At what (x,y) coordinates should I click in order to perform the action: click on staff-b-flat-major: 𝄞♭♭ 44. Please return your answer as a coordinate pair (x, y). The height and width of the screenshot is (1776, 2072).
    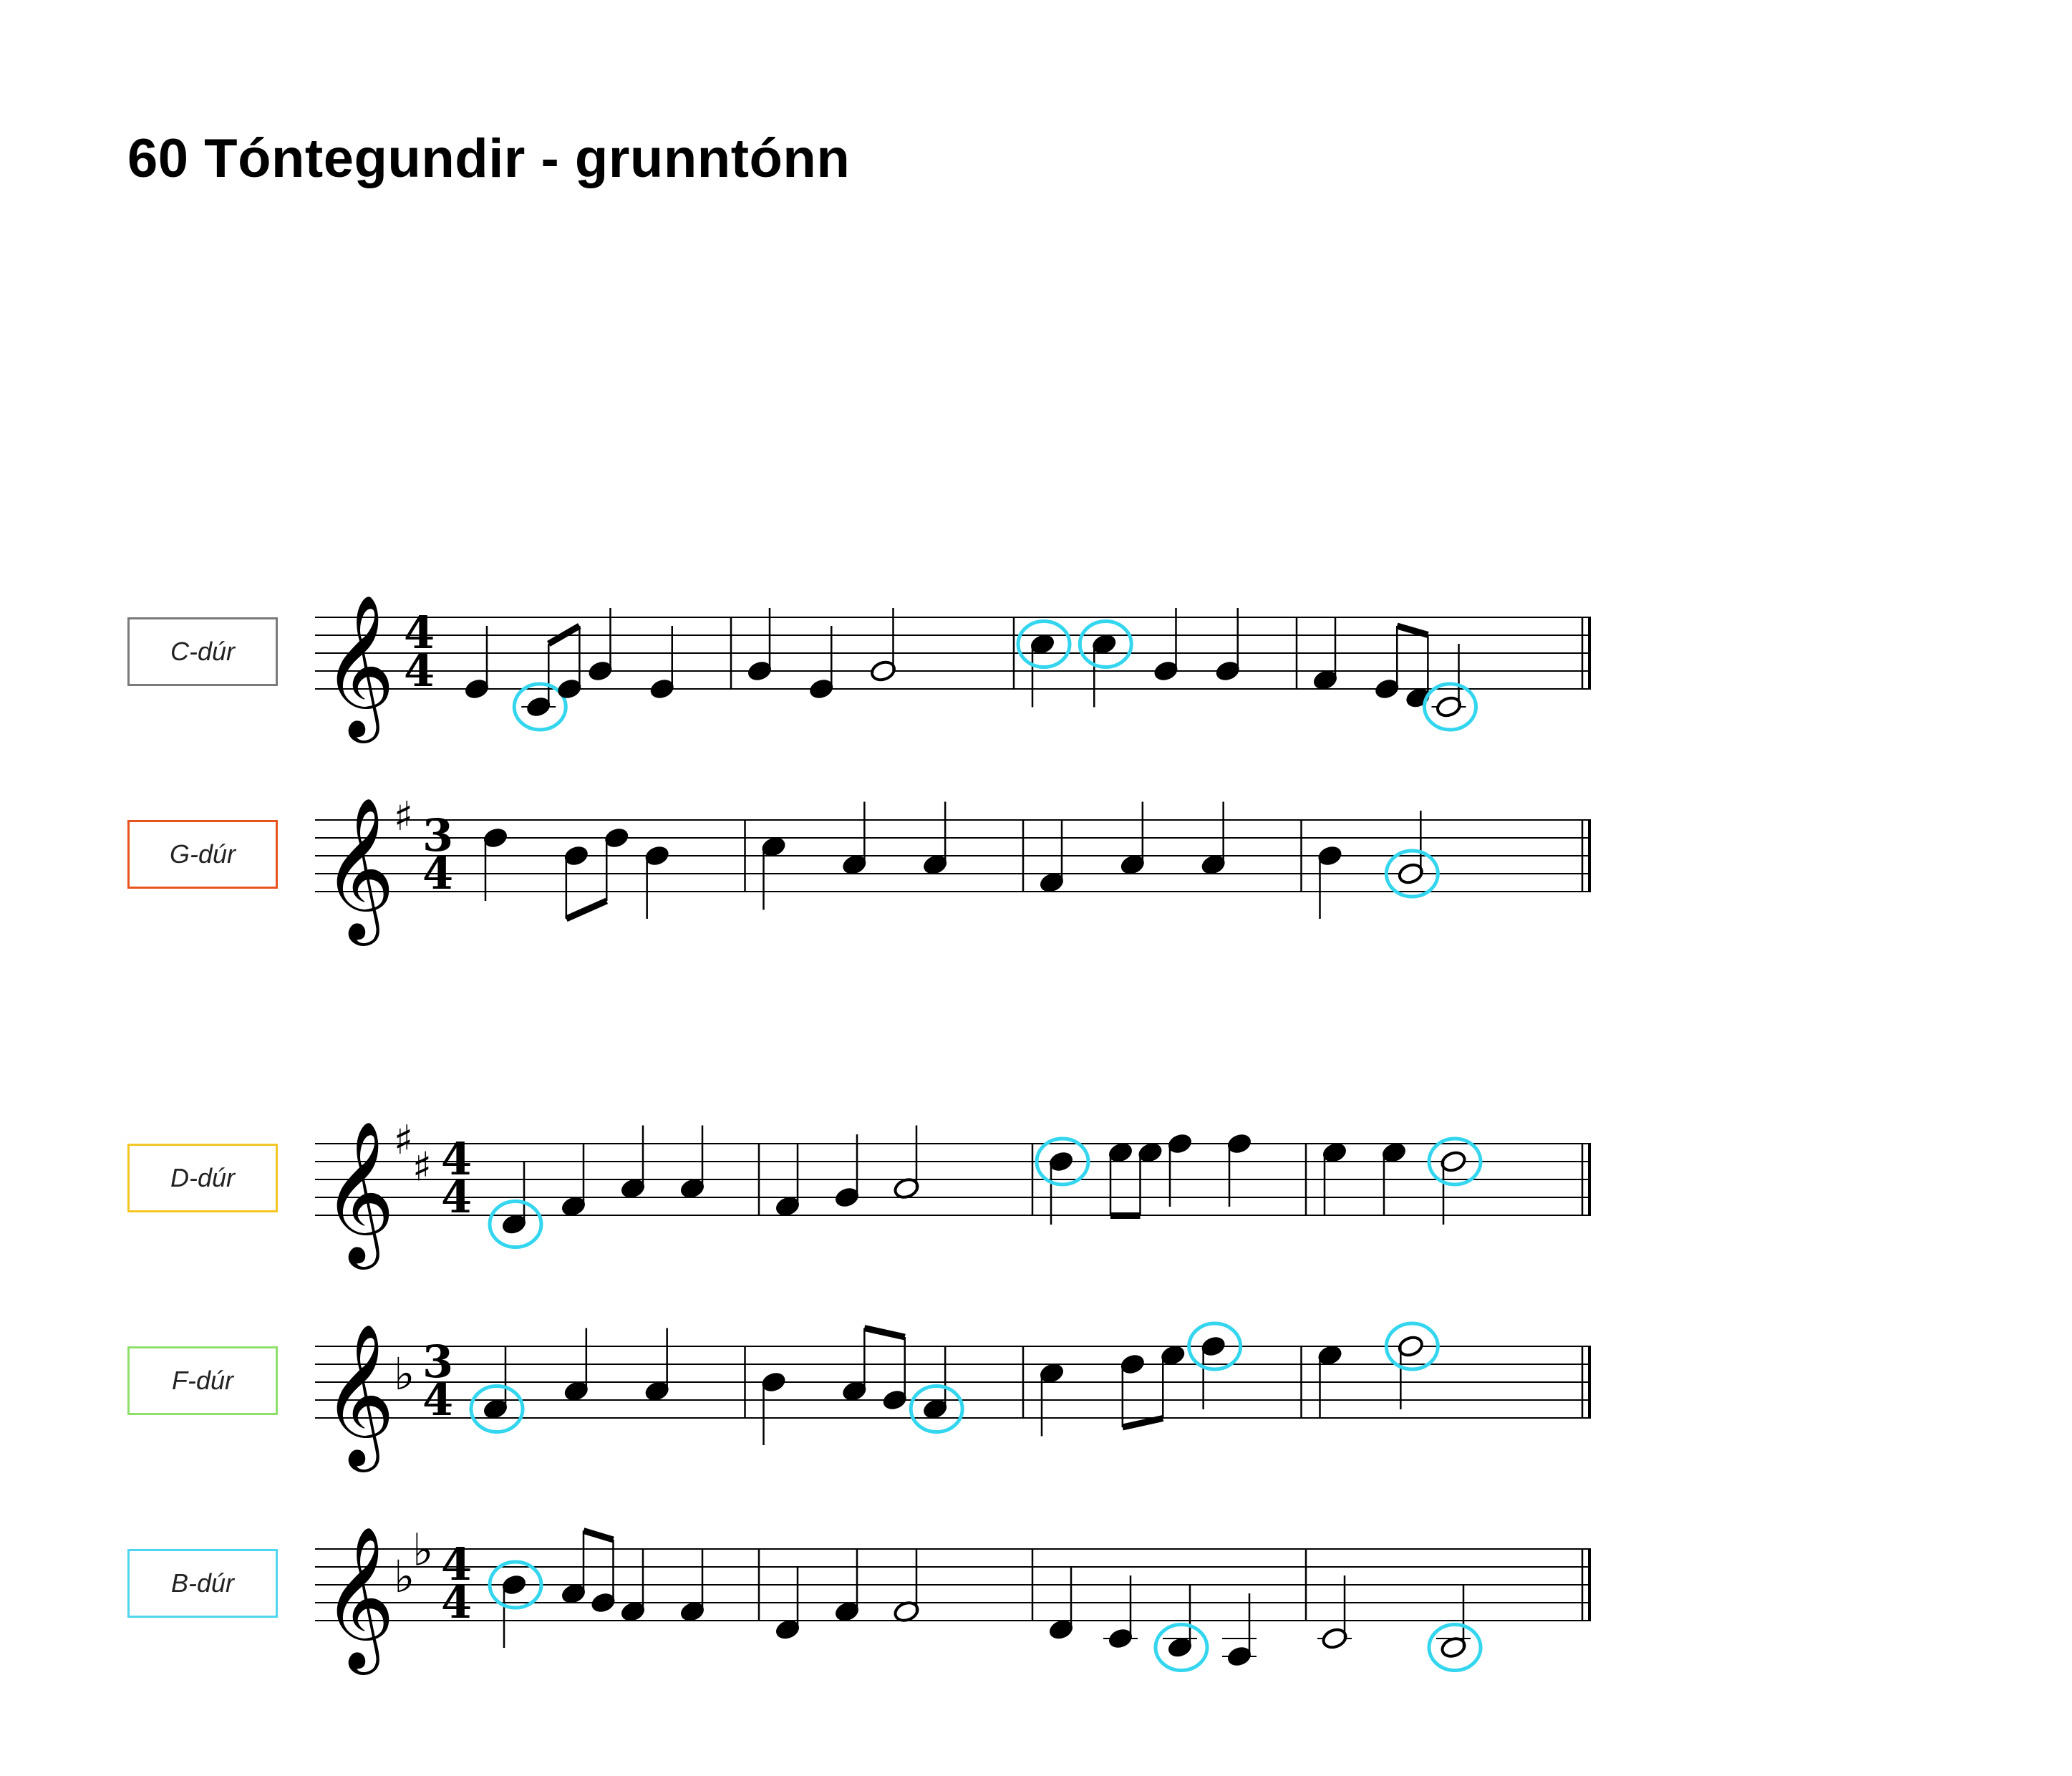
    Looking at the image, I should click on (953, 1599).